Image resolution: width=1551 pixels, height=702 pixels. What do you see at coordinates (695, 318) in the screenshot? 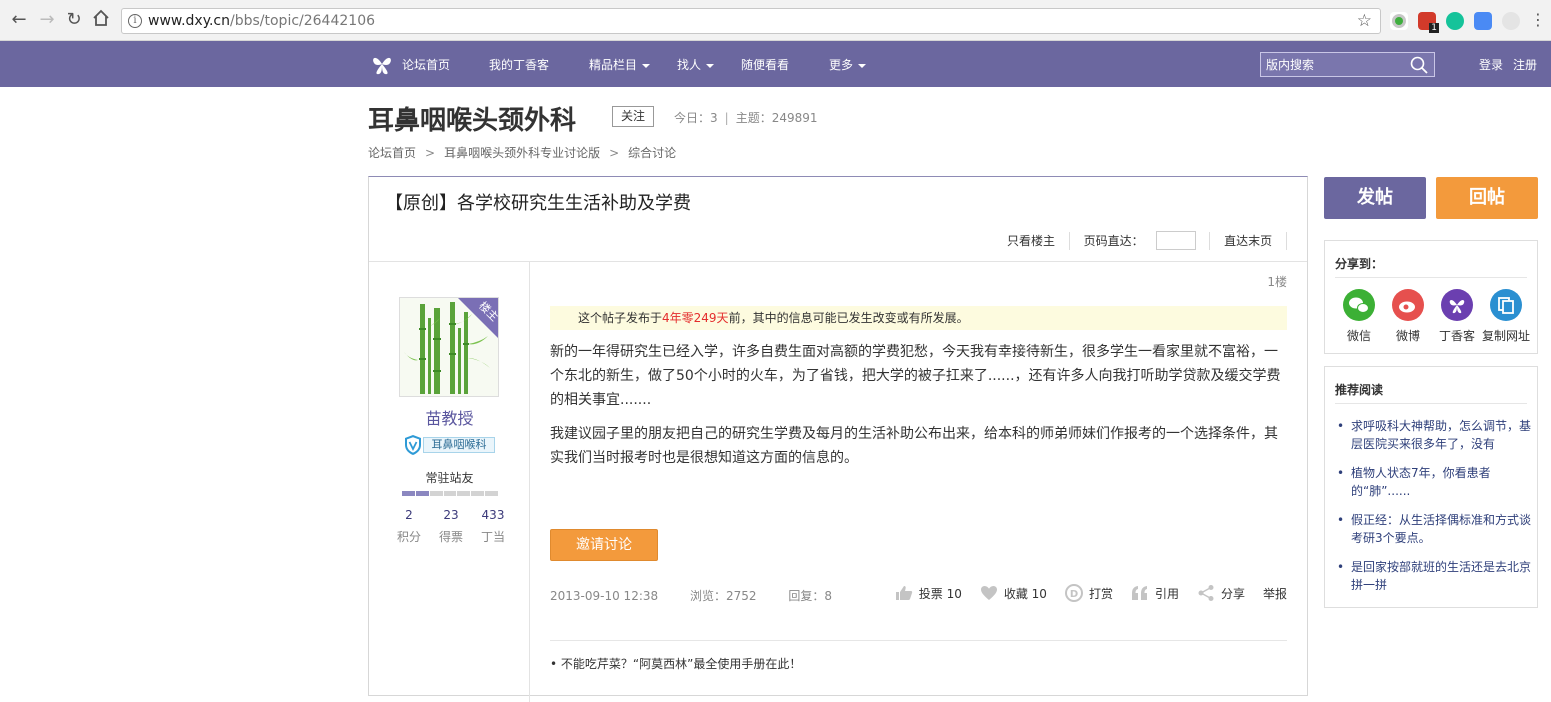
I see `notice-age: 4年零249天` at bounding box center [695, 318].